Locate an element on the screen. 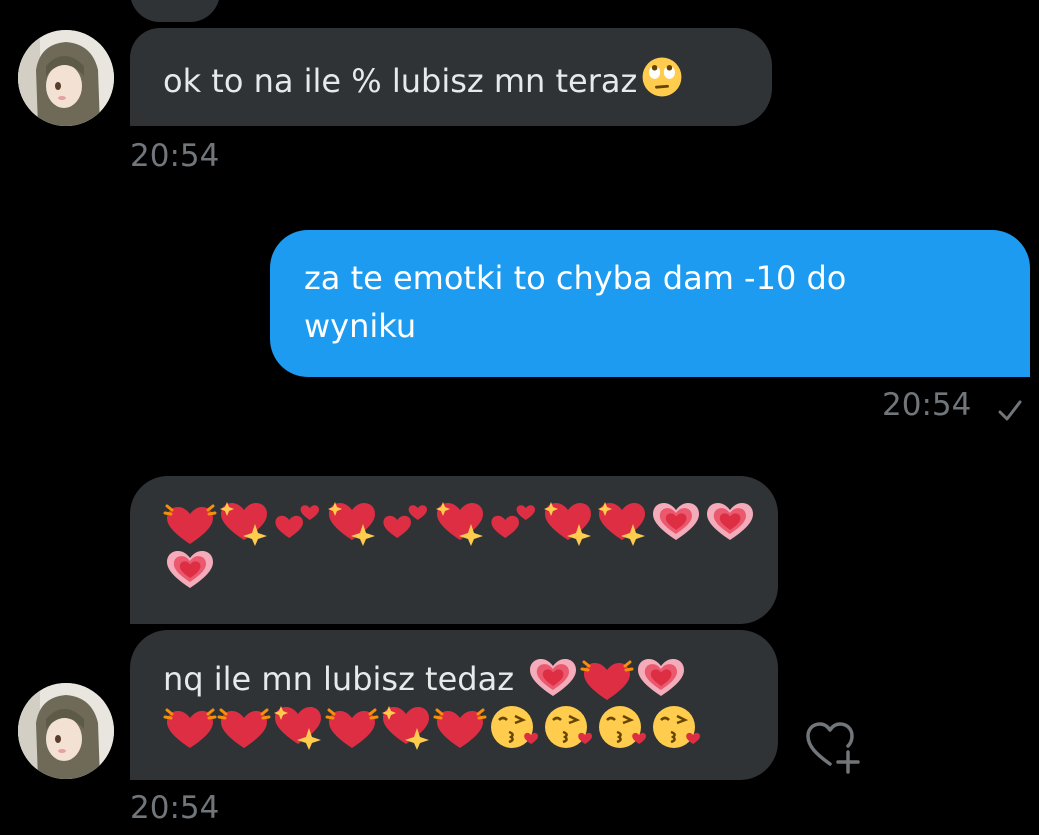 Image resolution: width=1039 pixels, height=835 pixels. message-bubble-incoming is located at coordinates (454, 550).